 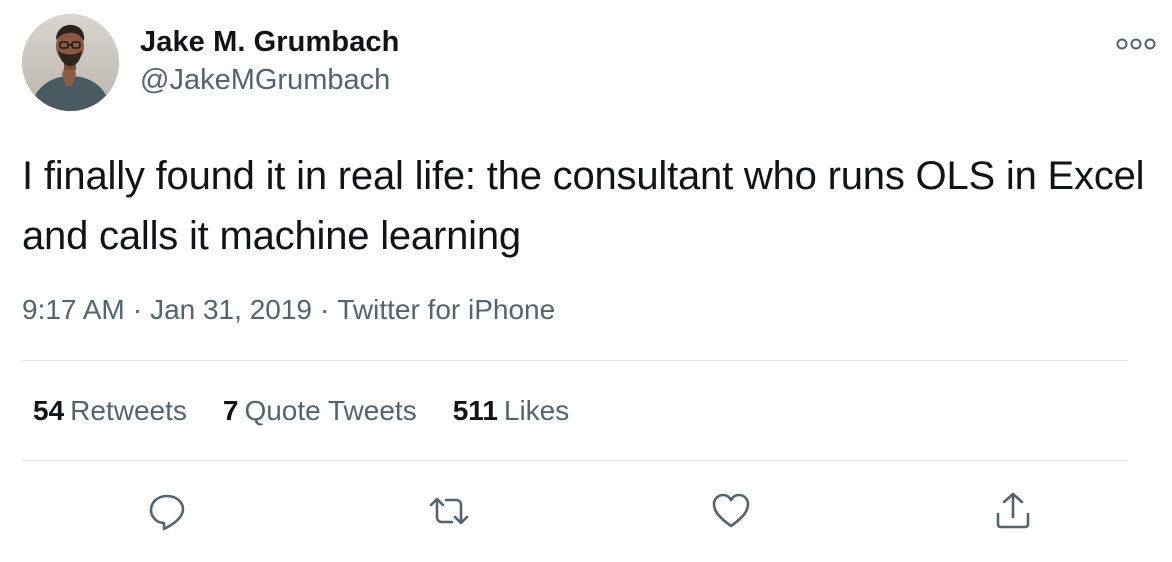 I want to click on heart-icon, so click(x=731, y=510).